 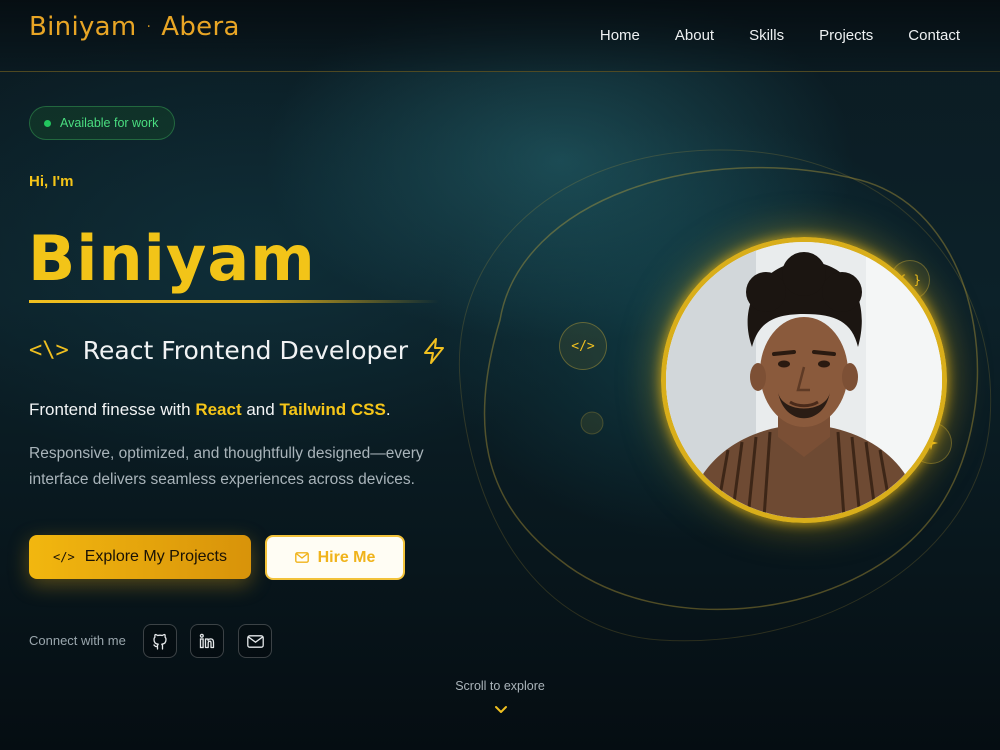 I want to click on availability-badge: Available for work, so click(x=102, y=123).